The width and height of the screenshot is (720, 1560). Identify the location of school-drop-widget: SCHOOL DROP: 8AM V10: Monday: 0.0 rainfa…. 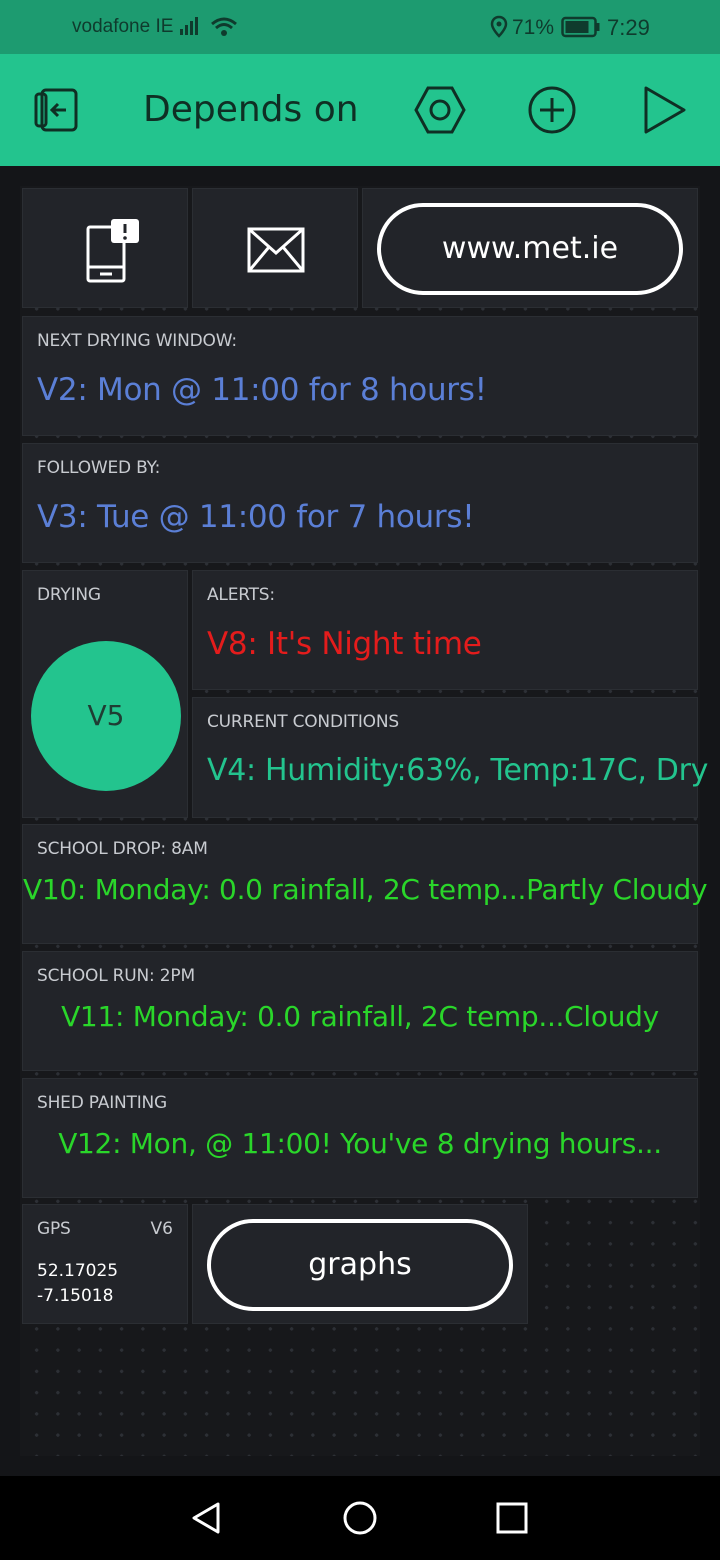
(365, 884).